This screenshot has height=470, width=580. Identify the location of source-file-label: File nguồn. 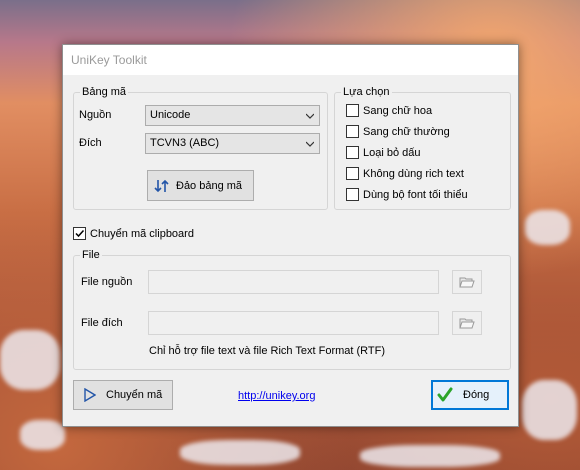
(107, 282).